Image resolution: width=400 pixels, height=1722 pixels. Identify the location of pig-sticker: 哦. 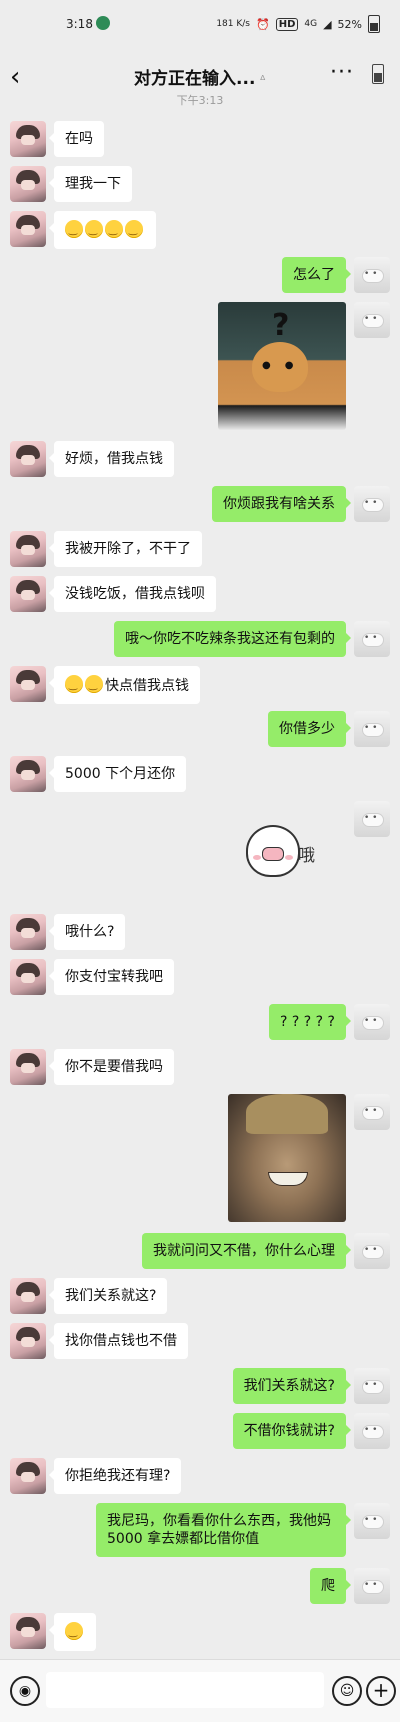
(291, 853).